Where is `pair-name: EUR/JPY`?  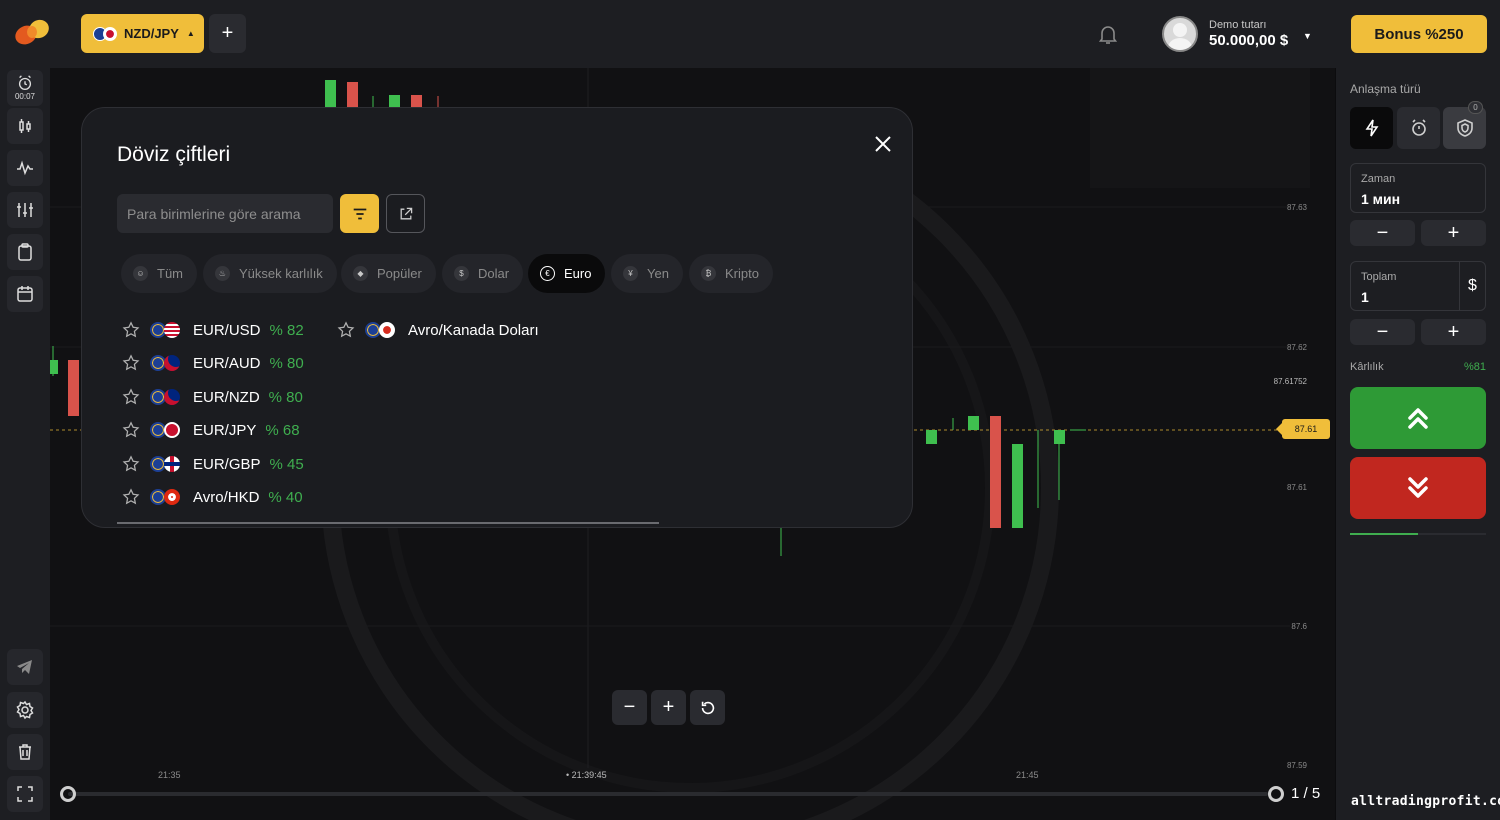 pair-name: EUR/JPY is located at coordinates (225, 430).